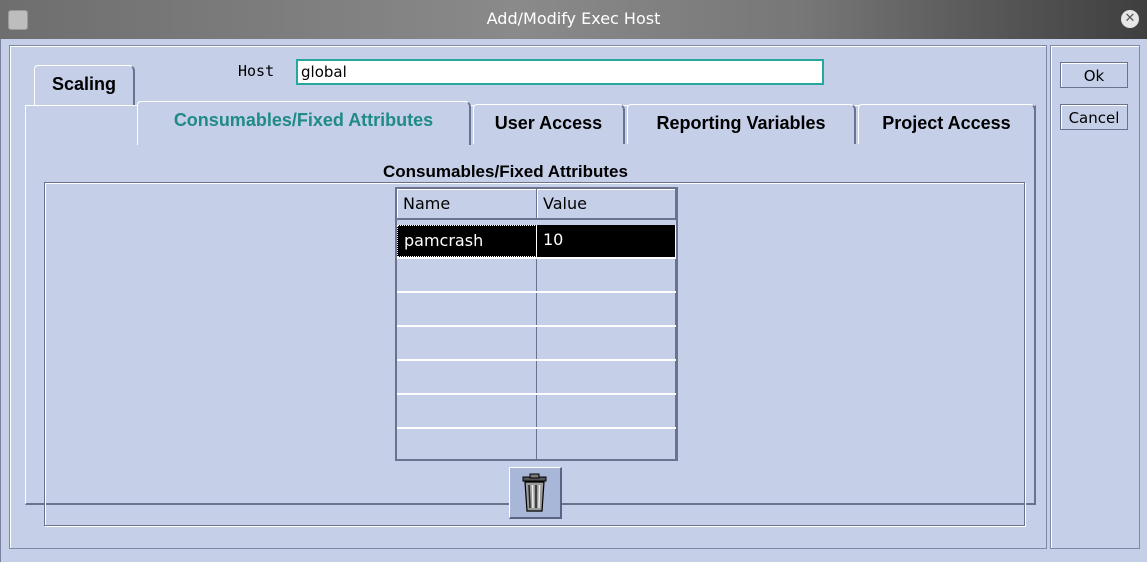 The image size is (1147, 562). Describe the element at coordinates (467, 241) in the screenshot. I see `cell-name: pamcrash` at that location.